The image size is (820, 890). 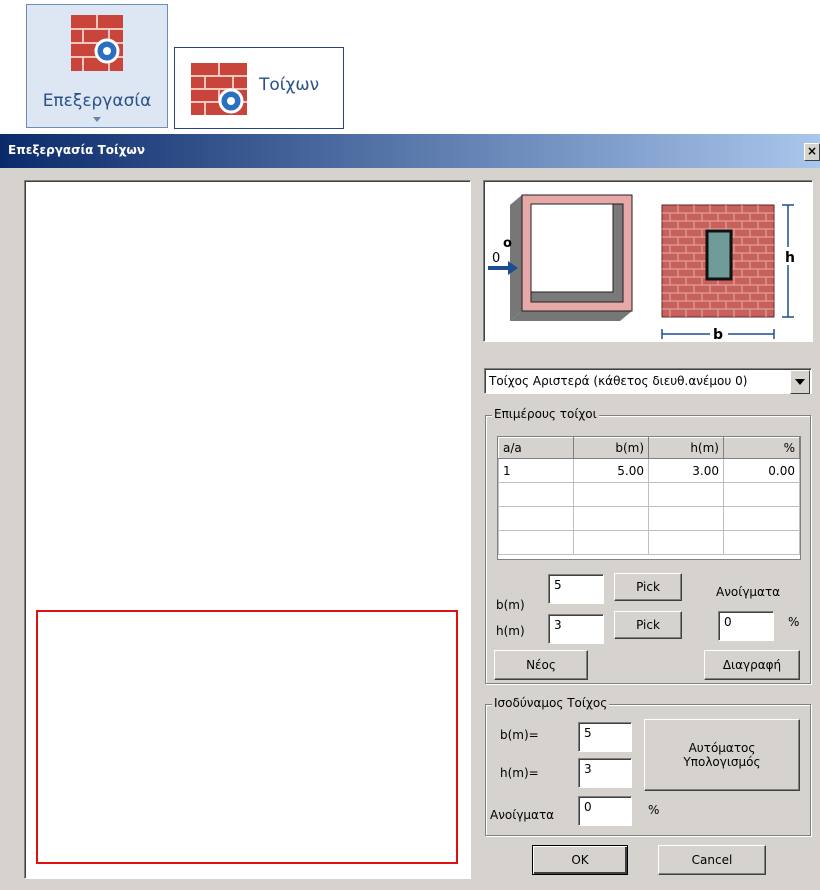 What do you see at coordinates (712, 860) in the screenshot?
I see `cancel-button: Cancel` at bounding box center [712, 860].